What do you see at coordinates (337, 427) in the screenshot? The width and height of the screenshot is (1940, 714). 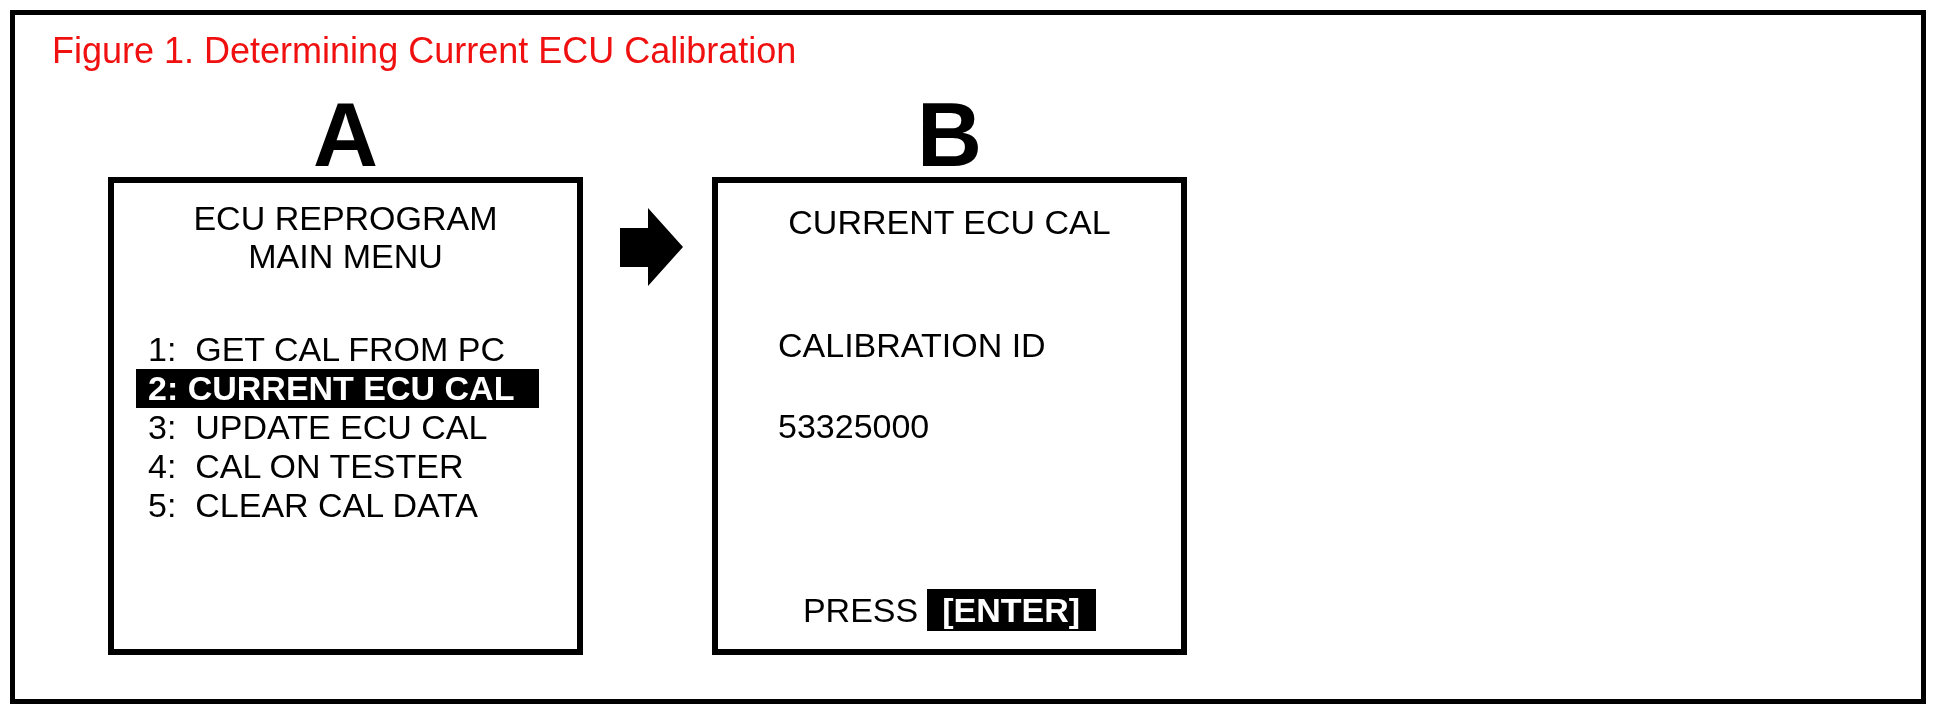 I see `menu-item: 3: UPDATE ECU CAL` at bounding box center [337, 427].